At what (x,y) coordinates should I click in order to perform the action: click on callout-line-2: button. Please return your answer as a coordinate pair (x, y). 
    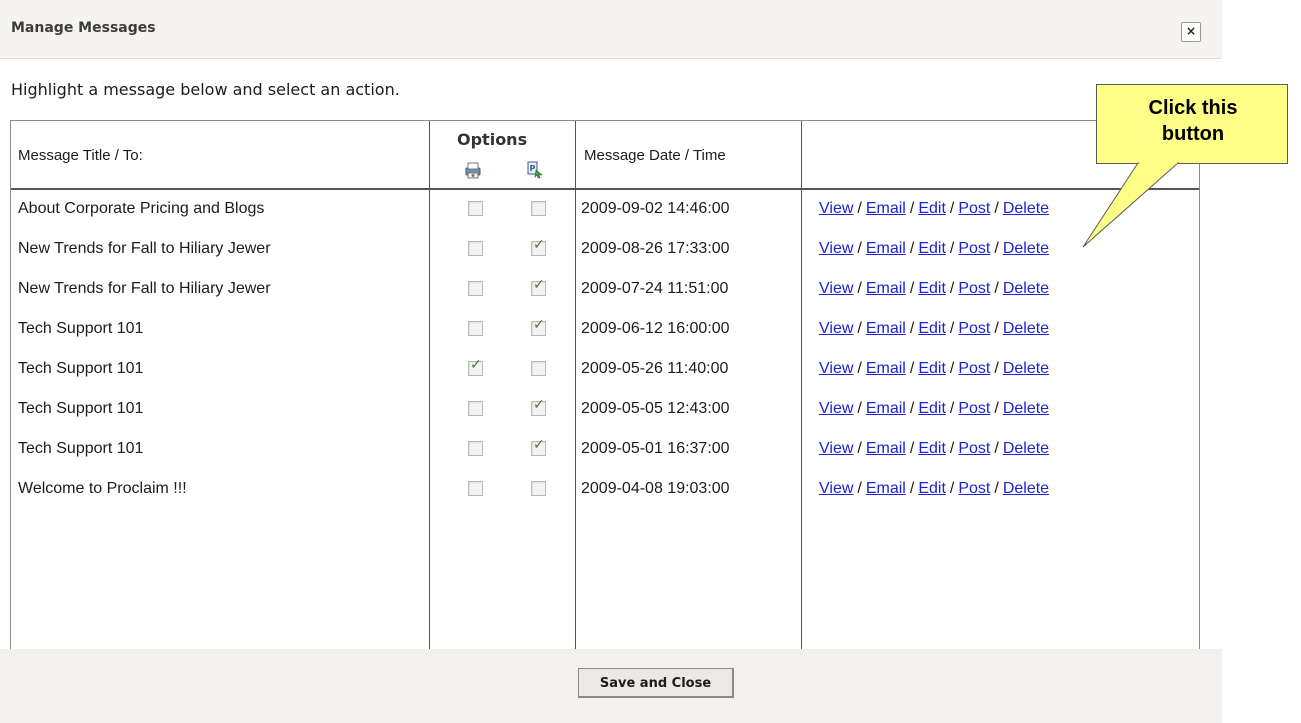
    Looking at the image, I should click on (1193, 134).